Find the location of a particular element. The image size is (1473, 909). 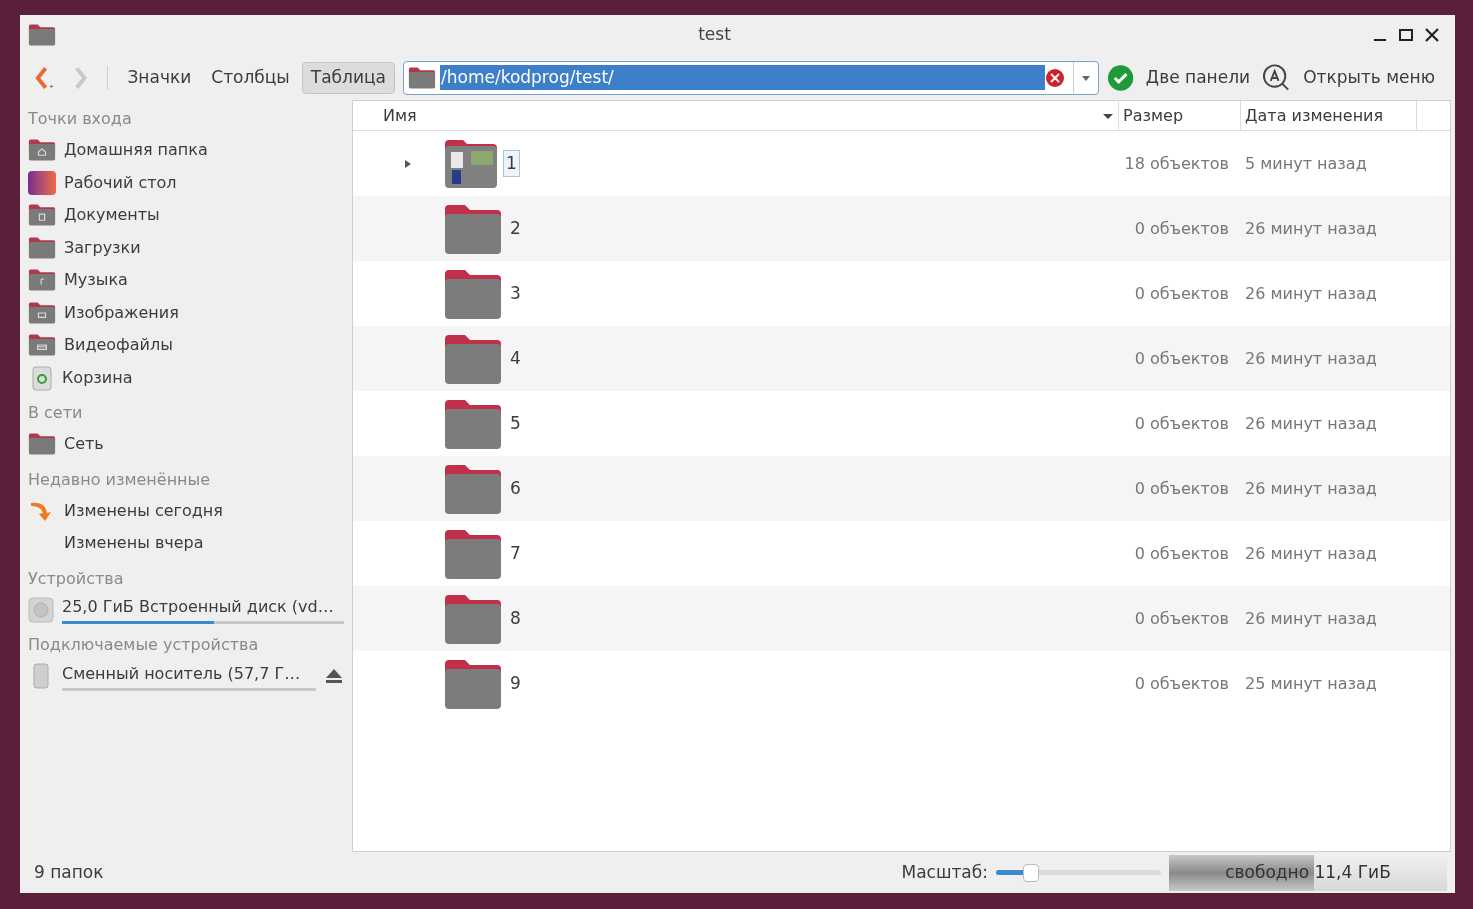

view-mode-button: Таблица is located at coordinates (348, 77).